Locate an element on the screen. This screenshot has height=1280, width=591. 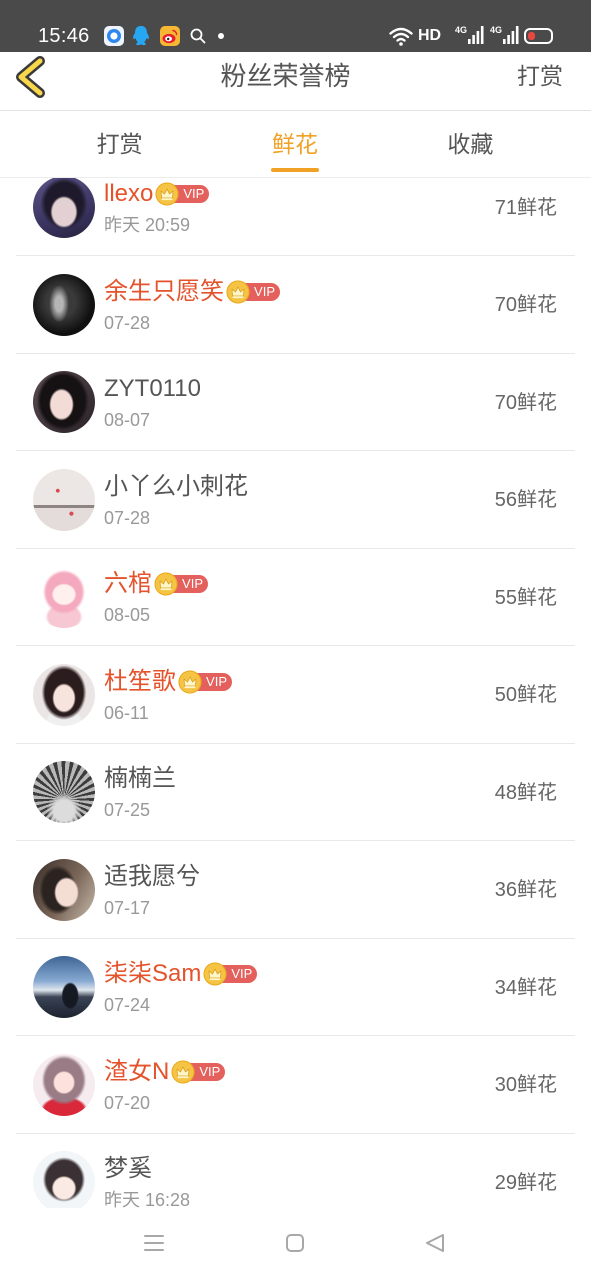
tab-flowers: 鲜花 is located at coordinates (294, 144).